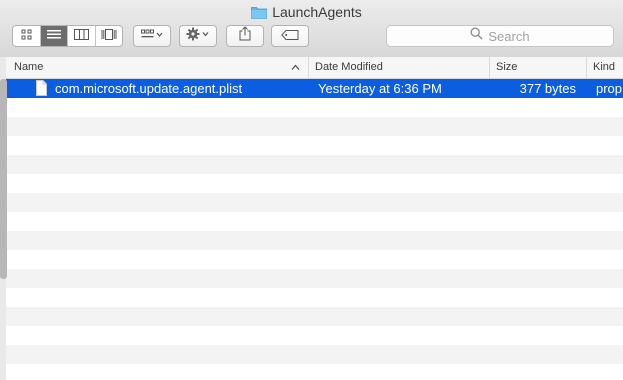 The height and width of the screenshot is (380, 623). Describe the element at coordinates (3, 179) in the screenshot. I see `sidebar-scrollbar` at that location.